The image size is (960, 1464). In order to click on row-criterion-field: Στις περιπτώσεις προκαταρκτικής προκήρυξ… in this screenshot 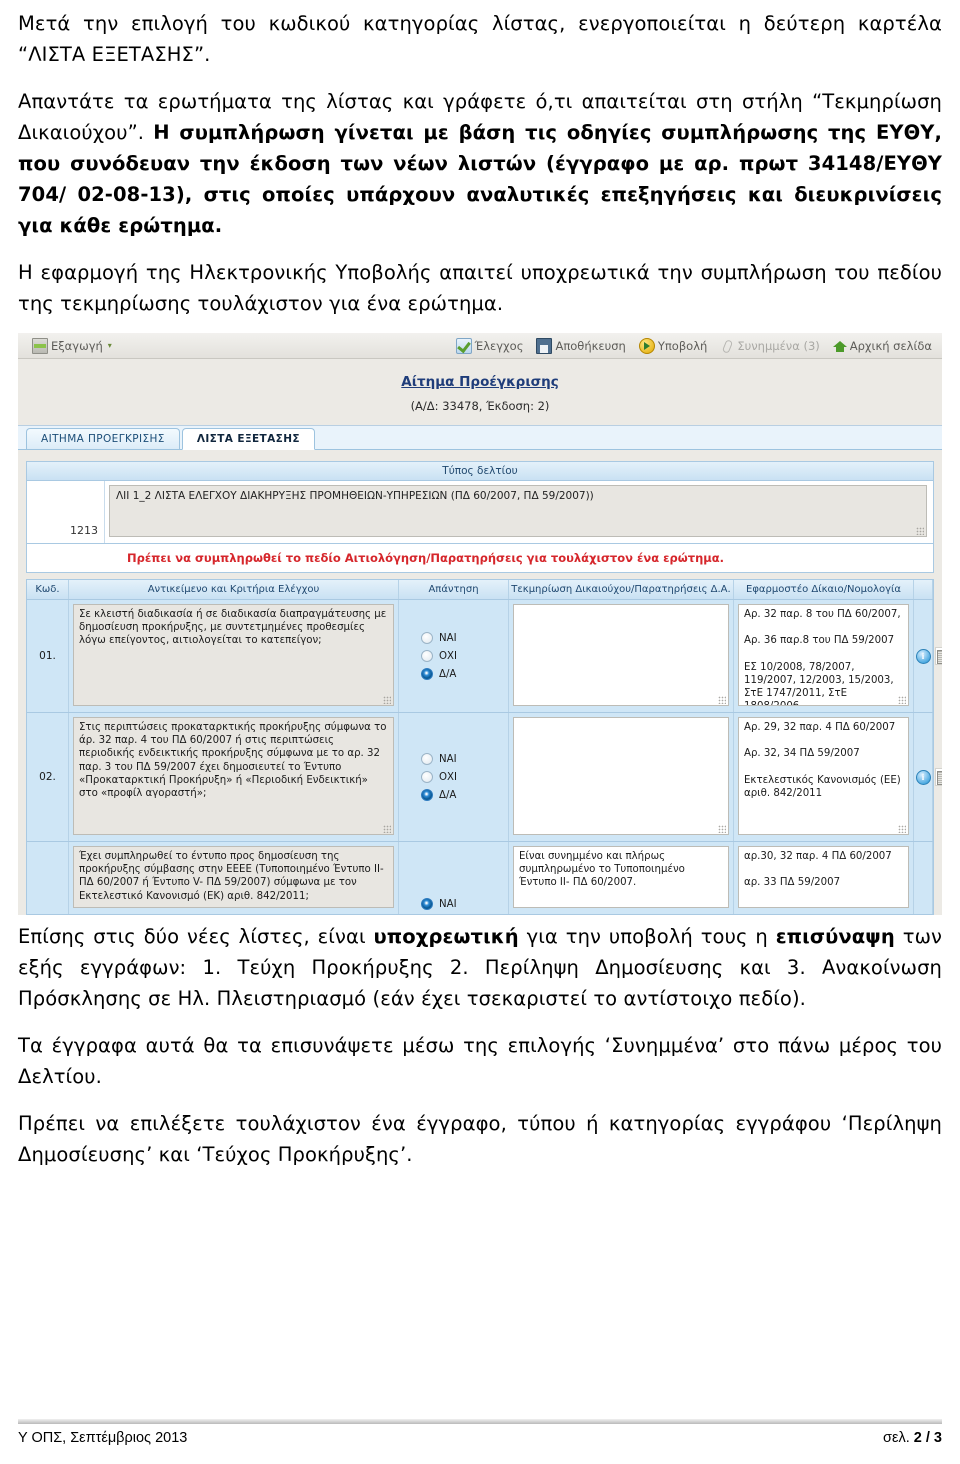, I will do `click(233, 776)`.